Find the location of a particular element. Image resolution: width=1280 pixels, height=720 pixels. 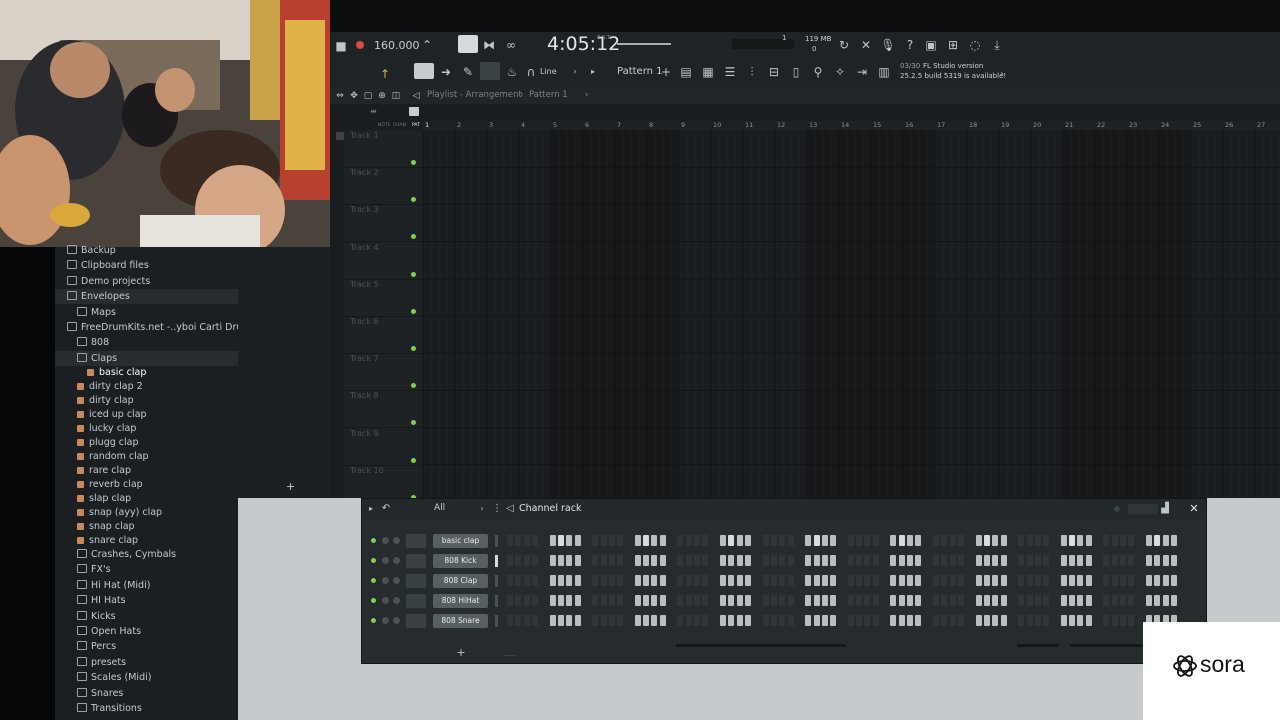

paint-icon: ♨ is located at coordinates (512, 72).